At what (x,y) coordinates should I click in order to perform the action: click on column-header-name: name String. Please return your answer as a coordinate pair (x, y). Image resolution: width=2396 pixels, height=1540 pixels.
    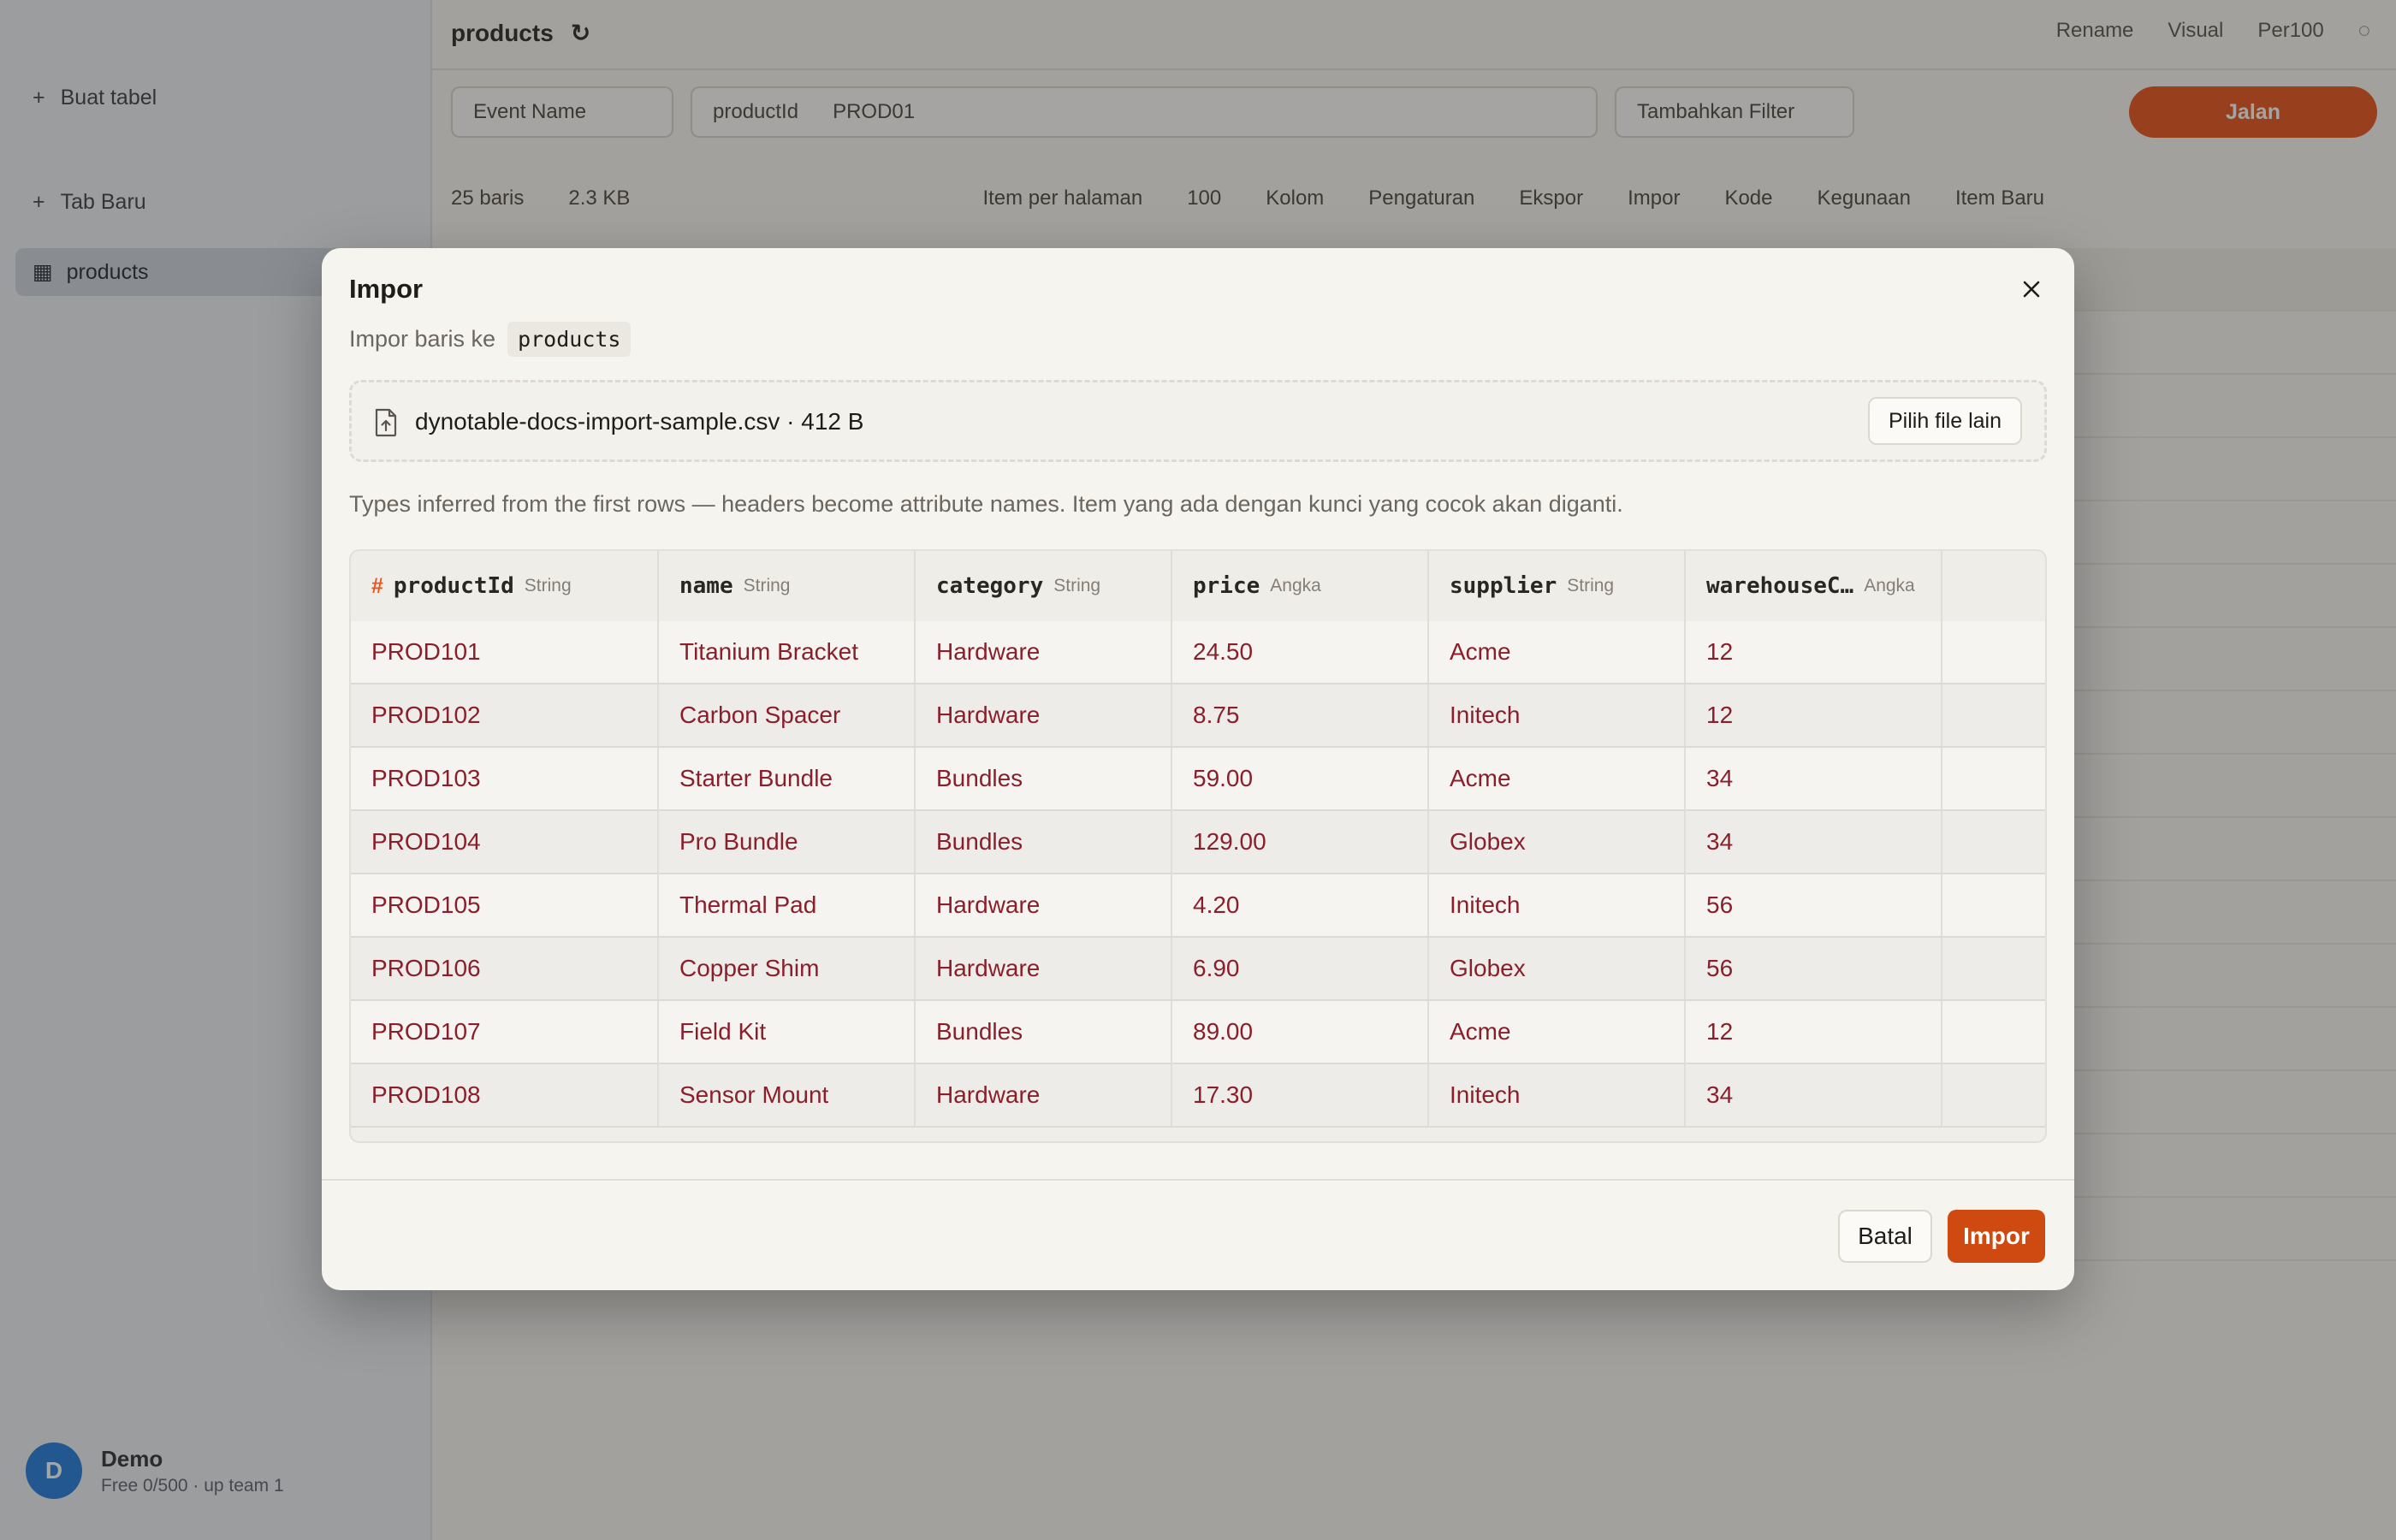
    Looking at the image, I should click on (787, 586).